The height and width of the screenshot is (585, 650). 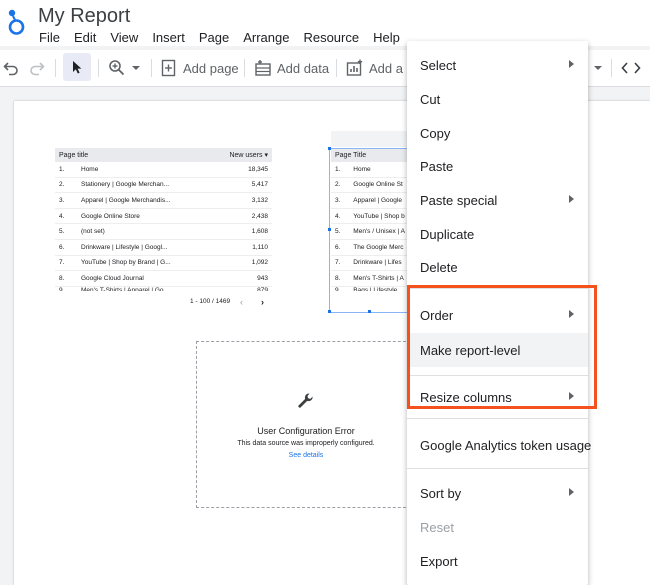 What do you see at coordinates (240, 185) in the screenshot?
I see `cell-new-users: 5,417` at bounding box center [240, 185].